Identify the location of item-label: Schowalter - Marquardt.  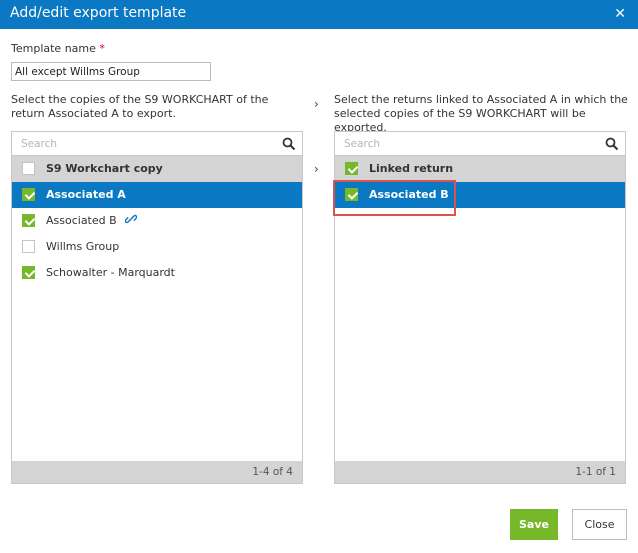
(110, 272).